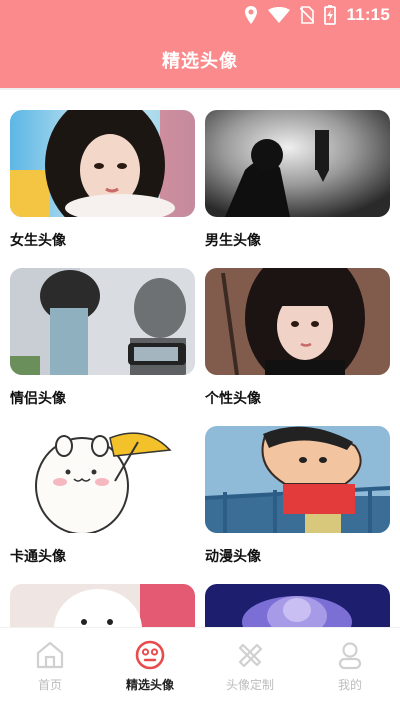 The image size is (400, 712). What do you see at coordinates (349, 685) in the screenshot?
I see `nav-label: 我的` at bounding box center [349, 685].